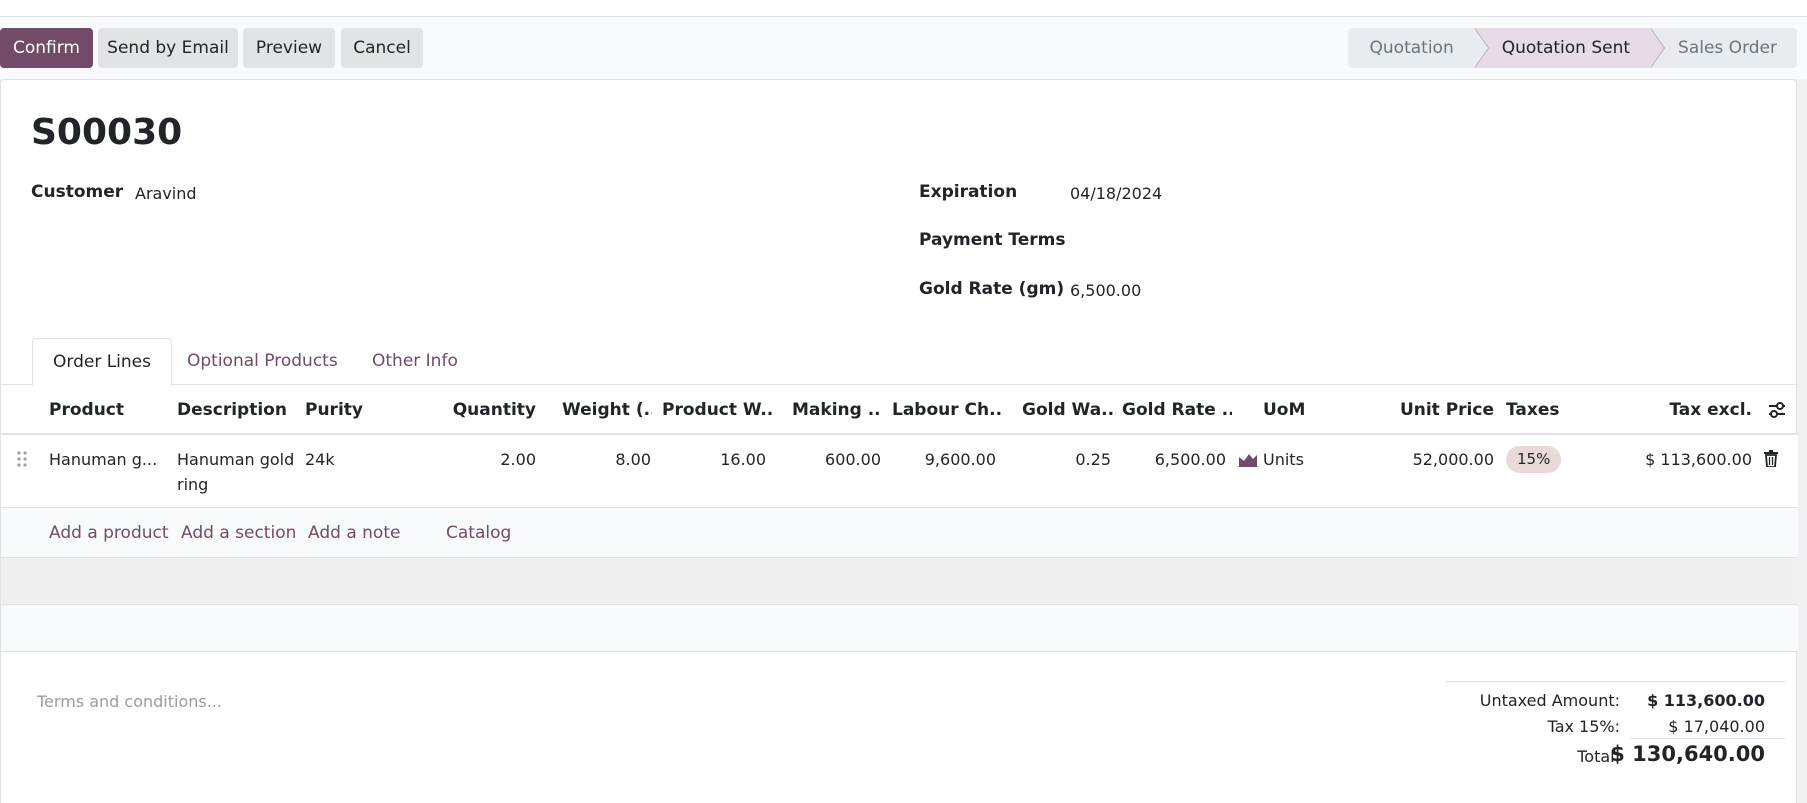  I want to click on expiration-label: Expiration, so click(968, 192).